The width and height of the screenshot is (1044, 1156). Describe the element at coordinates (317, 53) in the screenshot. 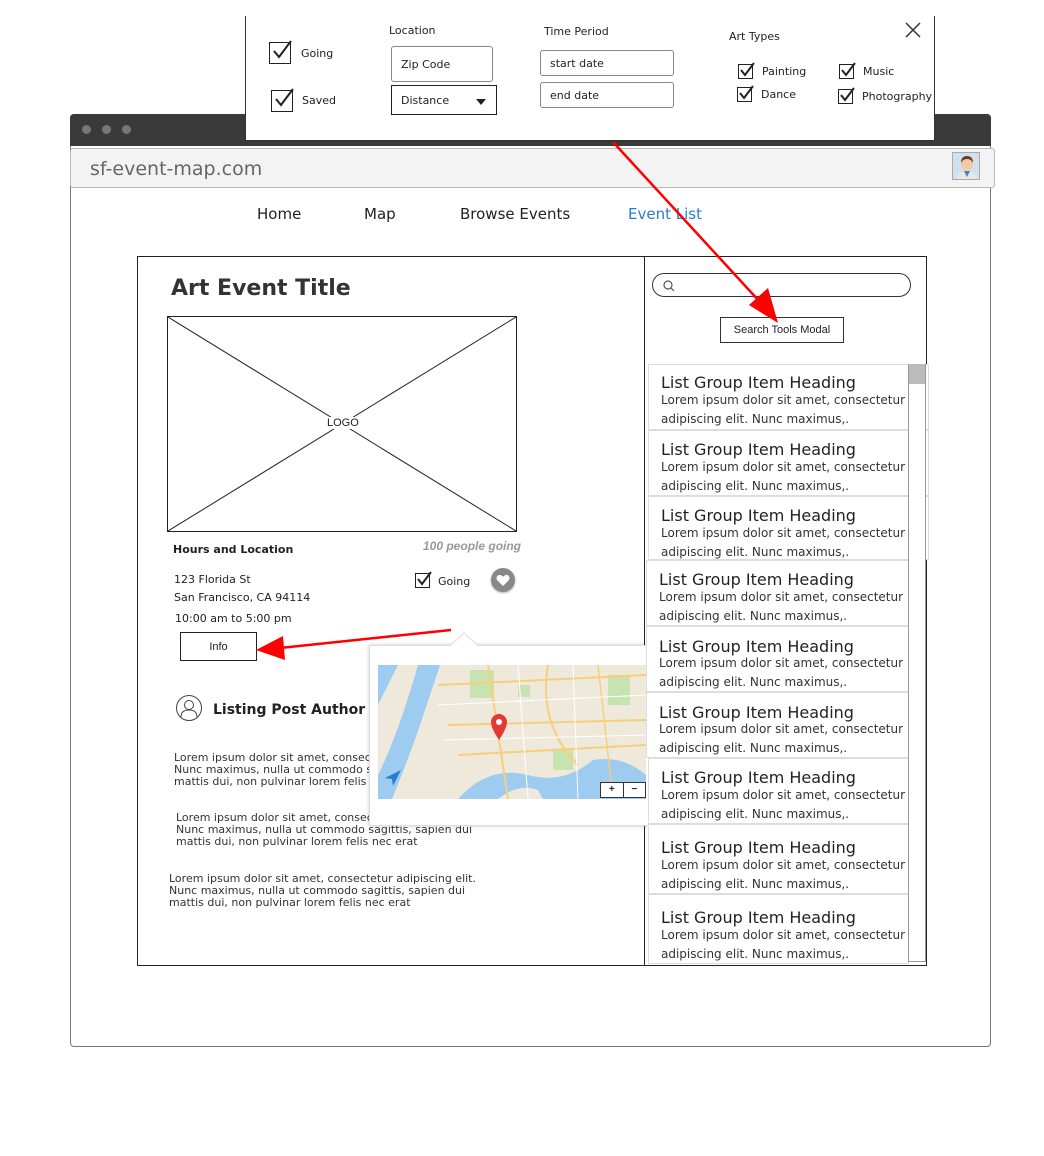

I see `going-filter-label: Going` at that location.